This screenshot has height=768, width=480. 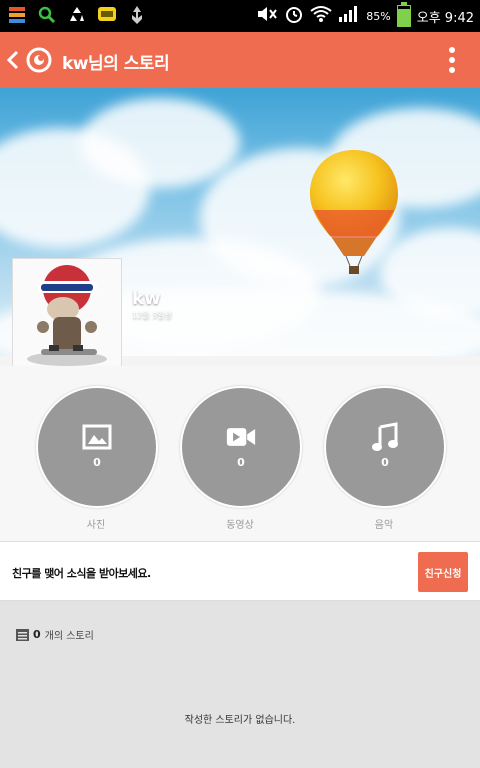 I want to click on story-count-number: 0, so click(x=37, y=634).